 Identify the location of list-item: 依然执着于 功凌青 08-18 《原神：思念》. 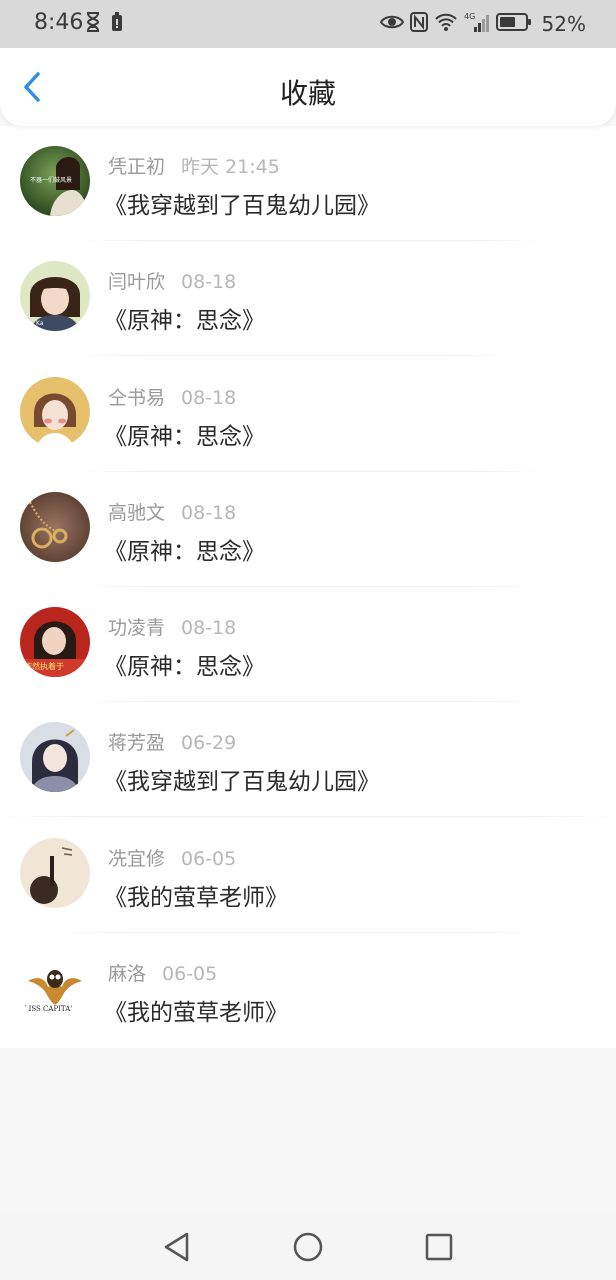
(308, 644).